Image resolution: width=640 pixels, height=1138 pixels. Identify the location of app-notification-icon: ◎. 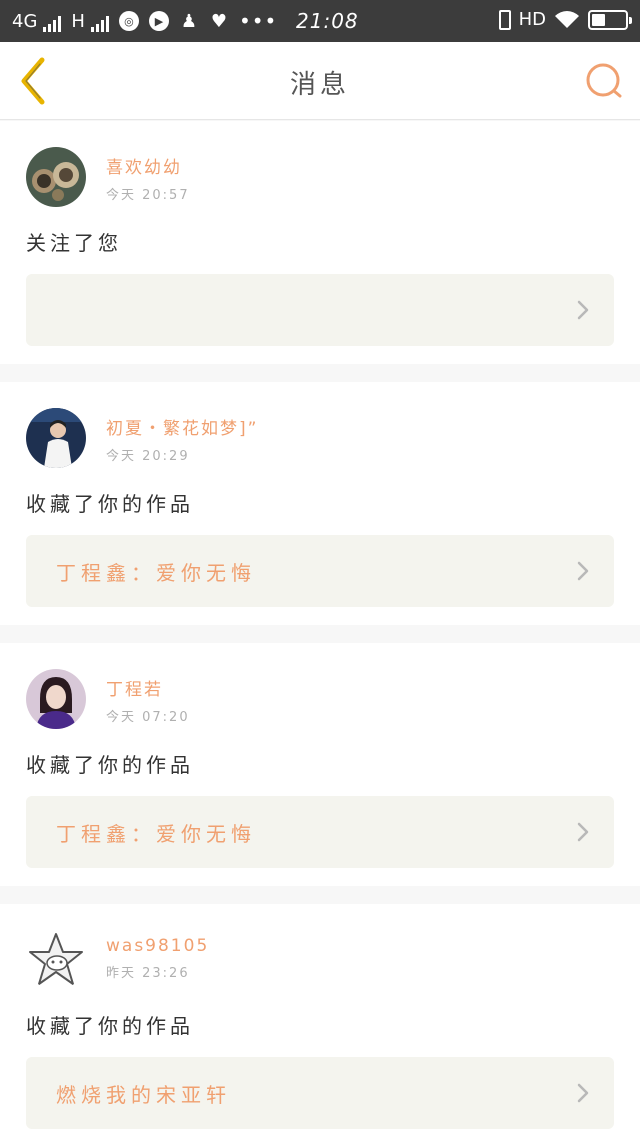
(128, 21).